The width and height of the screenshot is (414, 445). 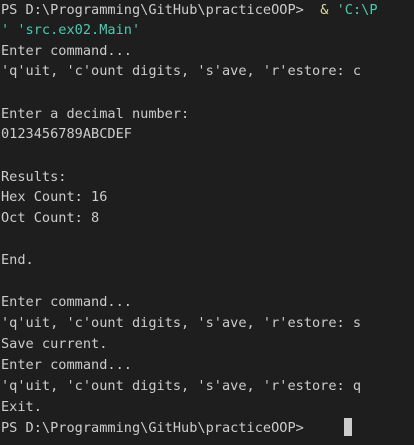 What do you see at coordinates (17, 260) in the screenshot?
I see `terminal-line: End.` at bounding box center [17, 260].